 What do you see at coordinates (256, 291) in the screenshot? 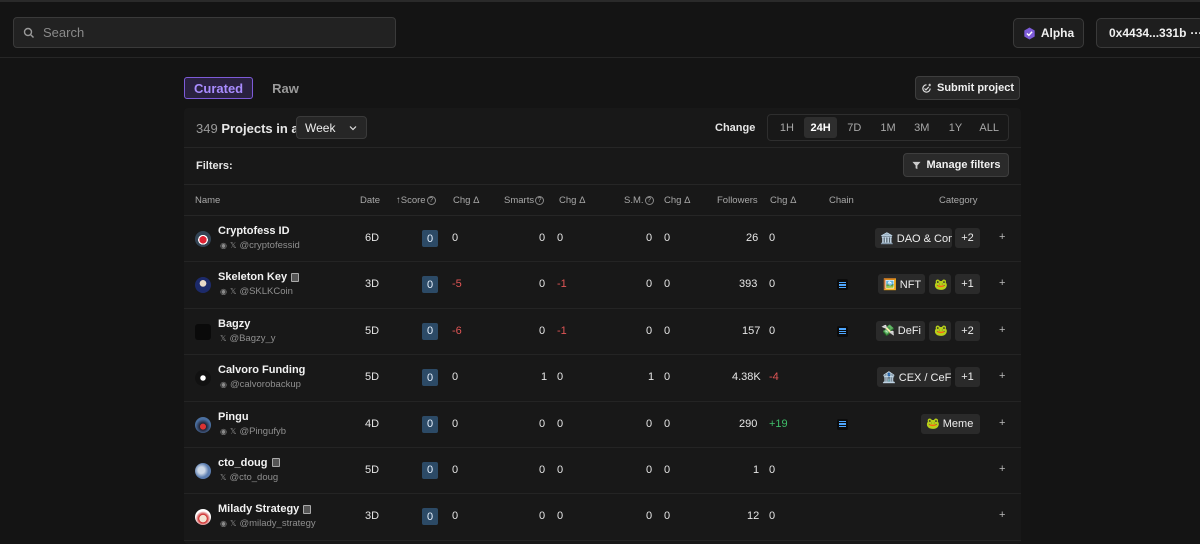
I see `project-handle: ◉ 𝕏 @SKLKCoin` at bounding box center [256, 291].